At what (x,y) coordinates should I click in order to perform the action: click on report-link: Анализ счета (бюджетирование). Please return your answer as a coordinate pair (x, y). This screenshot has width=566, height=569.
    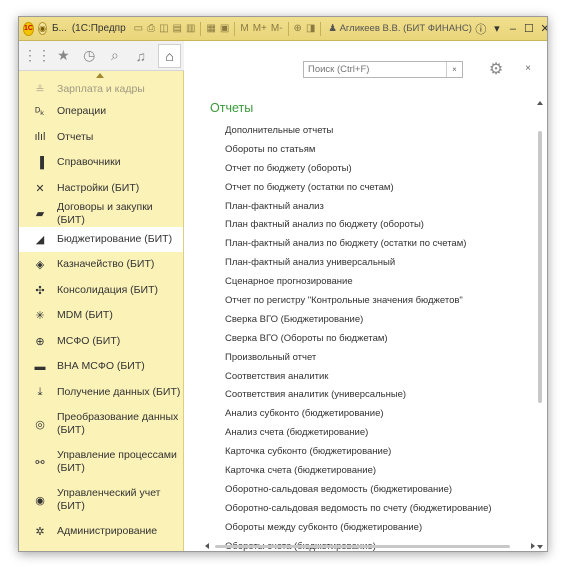
    Looking at the image, I should click on (375, 433).